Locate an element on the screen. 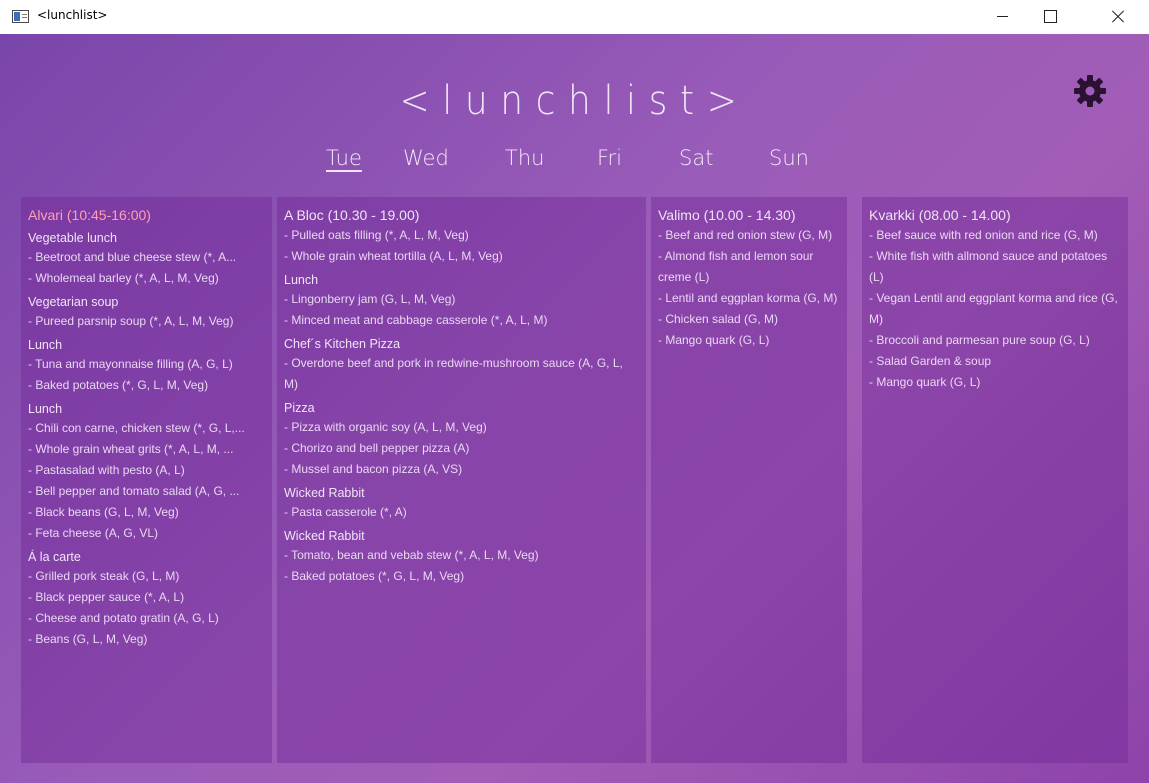  restaurant-title: A Bloc (10.30 - 19.00) is located at coordinates (352, 215).